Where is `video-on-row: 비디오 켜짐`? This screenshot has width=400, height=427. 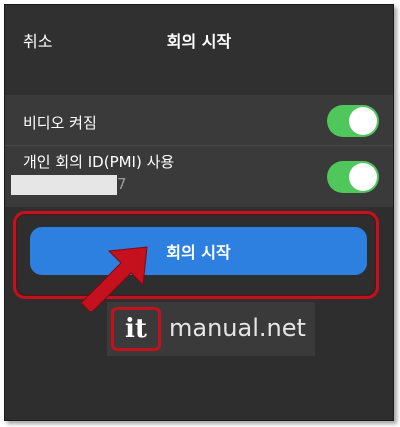
video-on-row: 비디오 켜짐 is located at coordinates (199, 120).